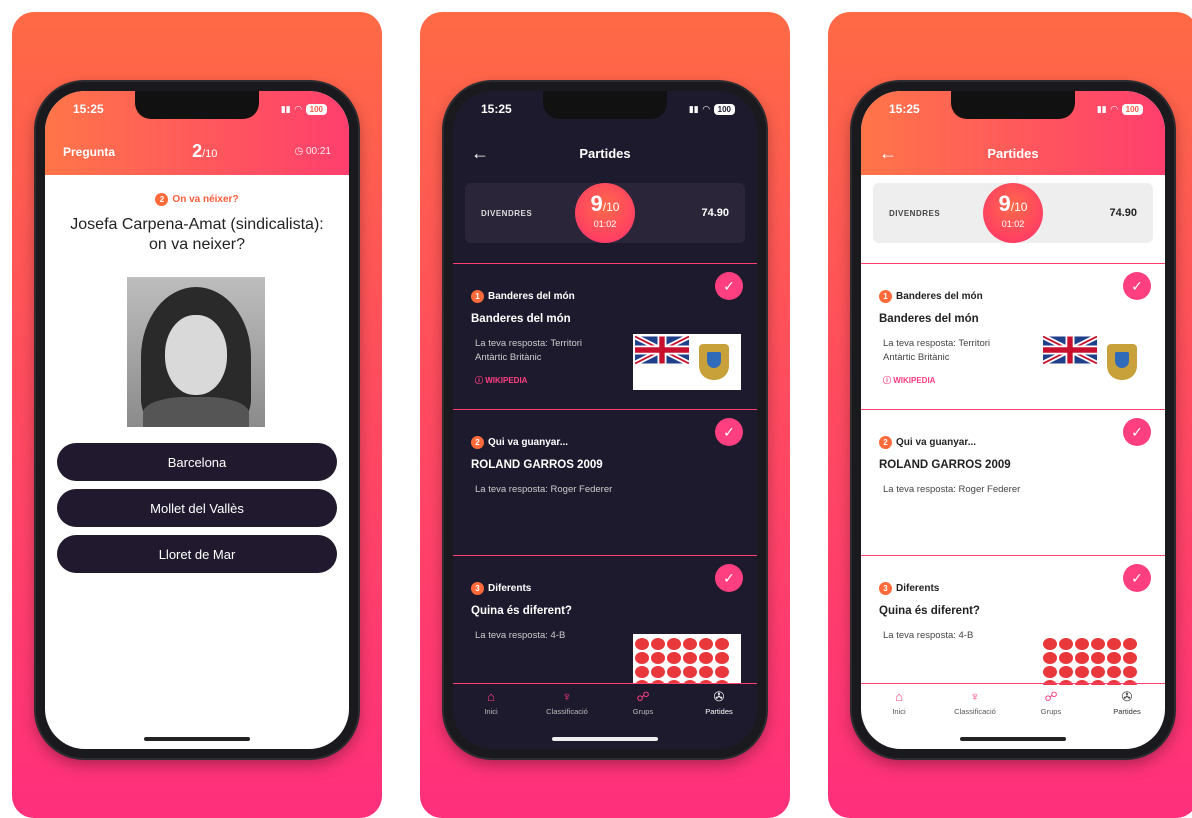 This screenshot has width=1192, height=818. What do you see at coordinates (520, 635) in the screenshot?
I see `result-response: La teva resposta: 4-B` at bounding box center [520, 635].